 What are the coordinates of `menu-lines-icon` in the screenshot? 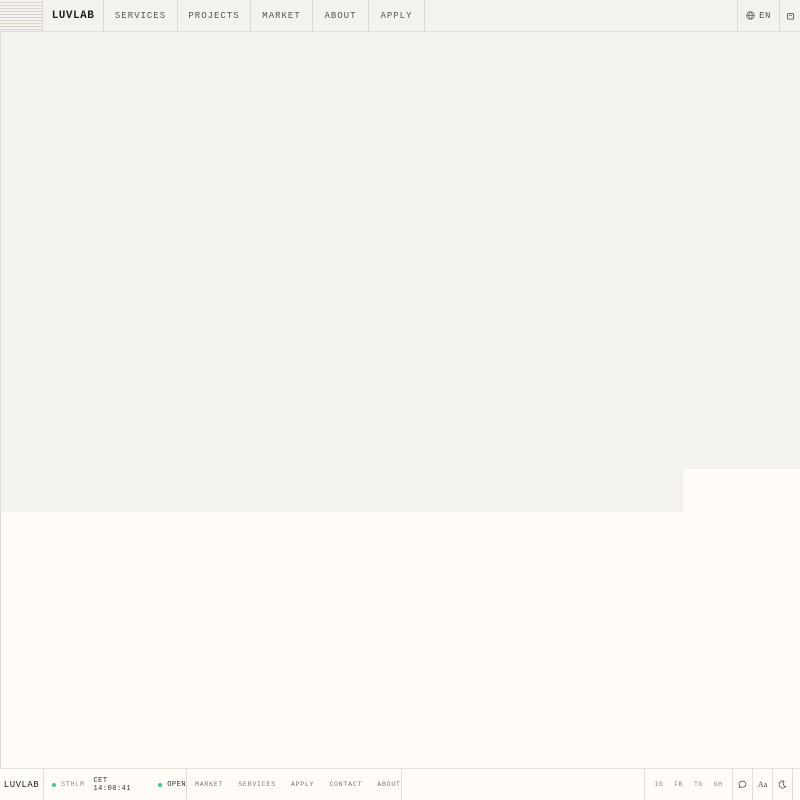 It's located at (21, 15).